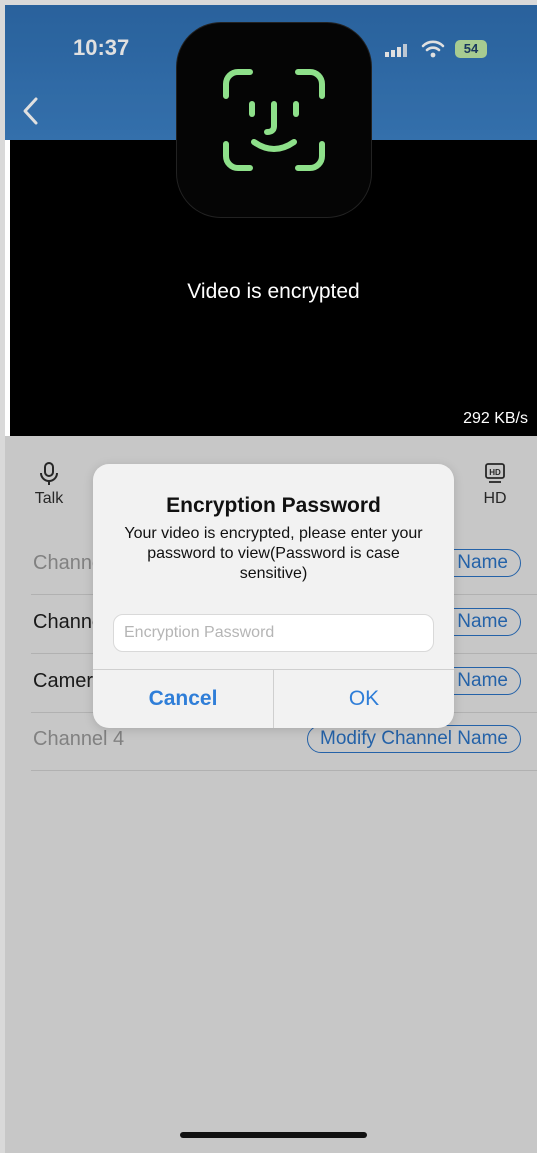 This screenshot has height=1153, width=537. What do you see at coordinates (273, 505) in the screenshot?
I see `dialog-title: Encryption Password` at bounding box center [273, 505].